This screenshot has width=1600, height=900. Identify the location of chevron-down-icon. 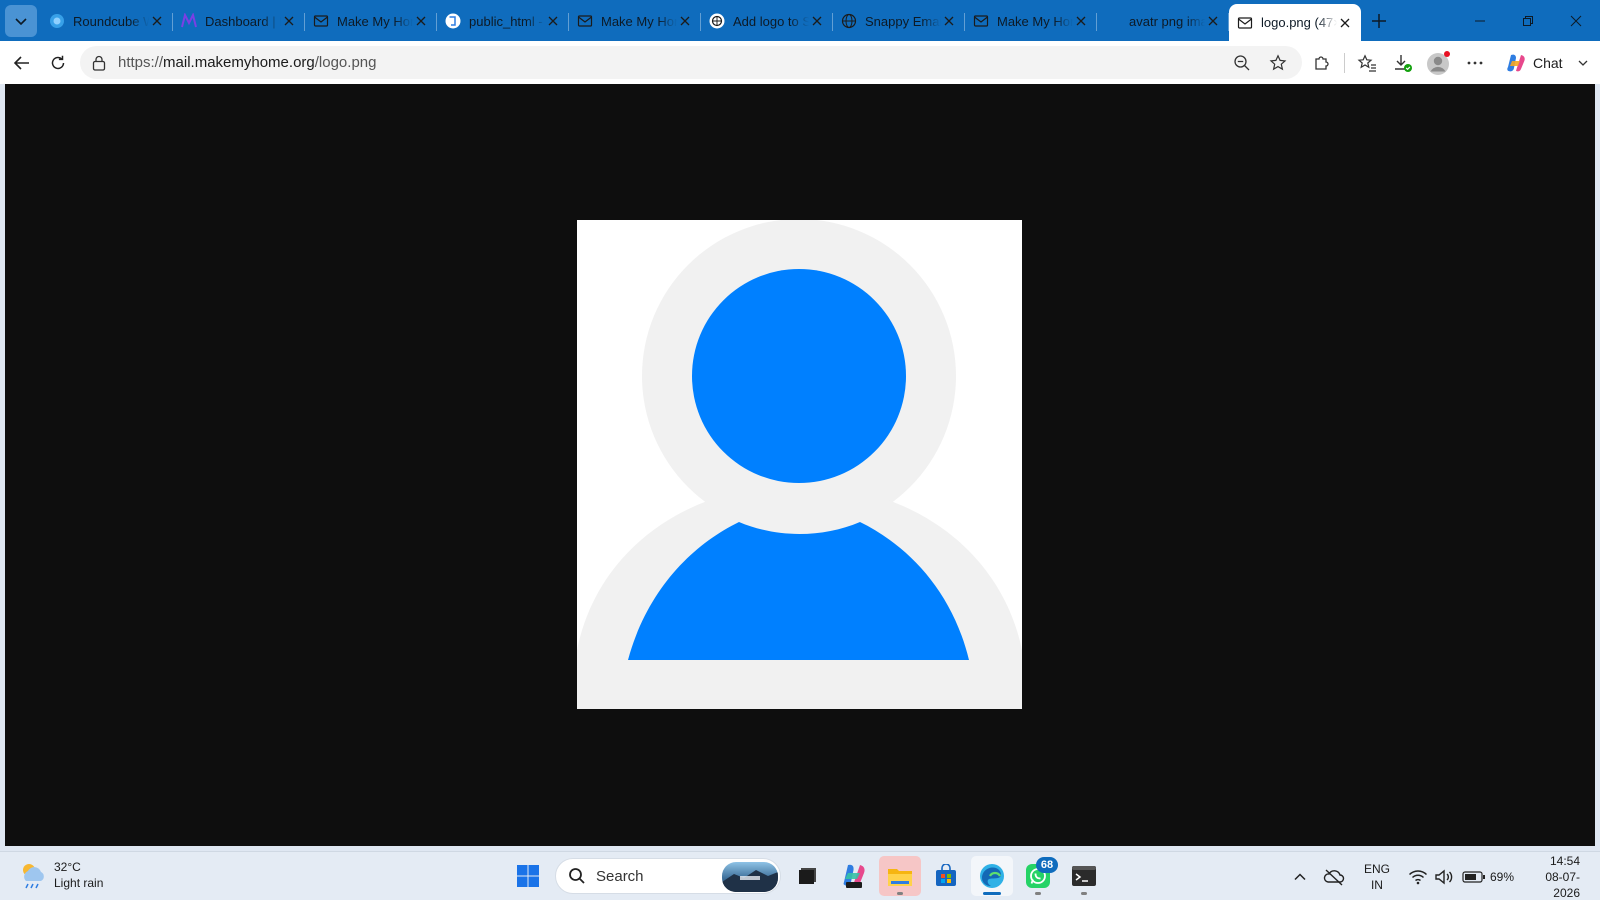
(21, 22).